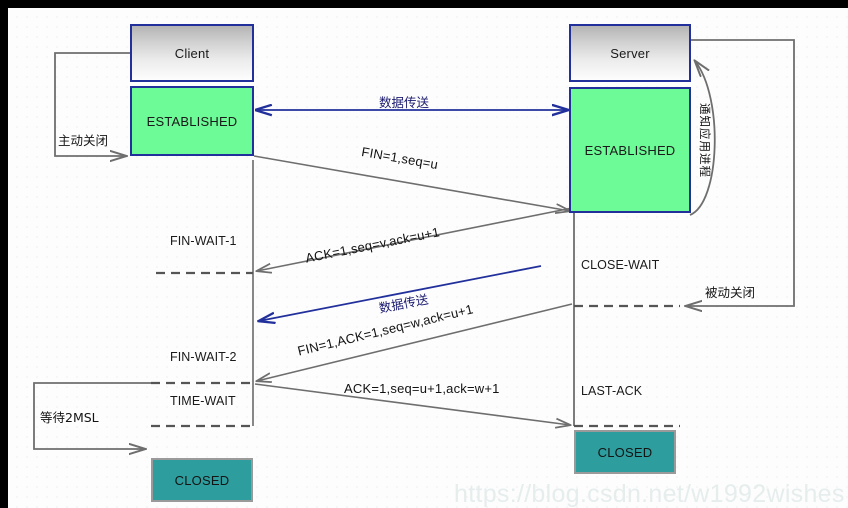 Image resolution: width=848 pixels, height=508 pixels. What do you see at coordinates (422, 388) in the screenshot?
I see `msg-label-ack-seq-u1: ACK=1,seq=u+1,ack=w+1` at bounding box center [422, 388].